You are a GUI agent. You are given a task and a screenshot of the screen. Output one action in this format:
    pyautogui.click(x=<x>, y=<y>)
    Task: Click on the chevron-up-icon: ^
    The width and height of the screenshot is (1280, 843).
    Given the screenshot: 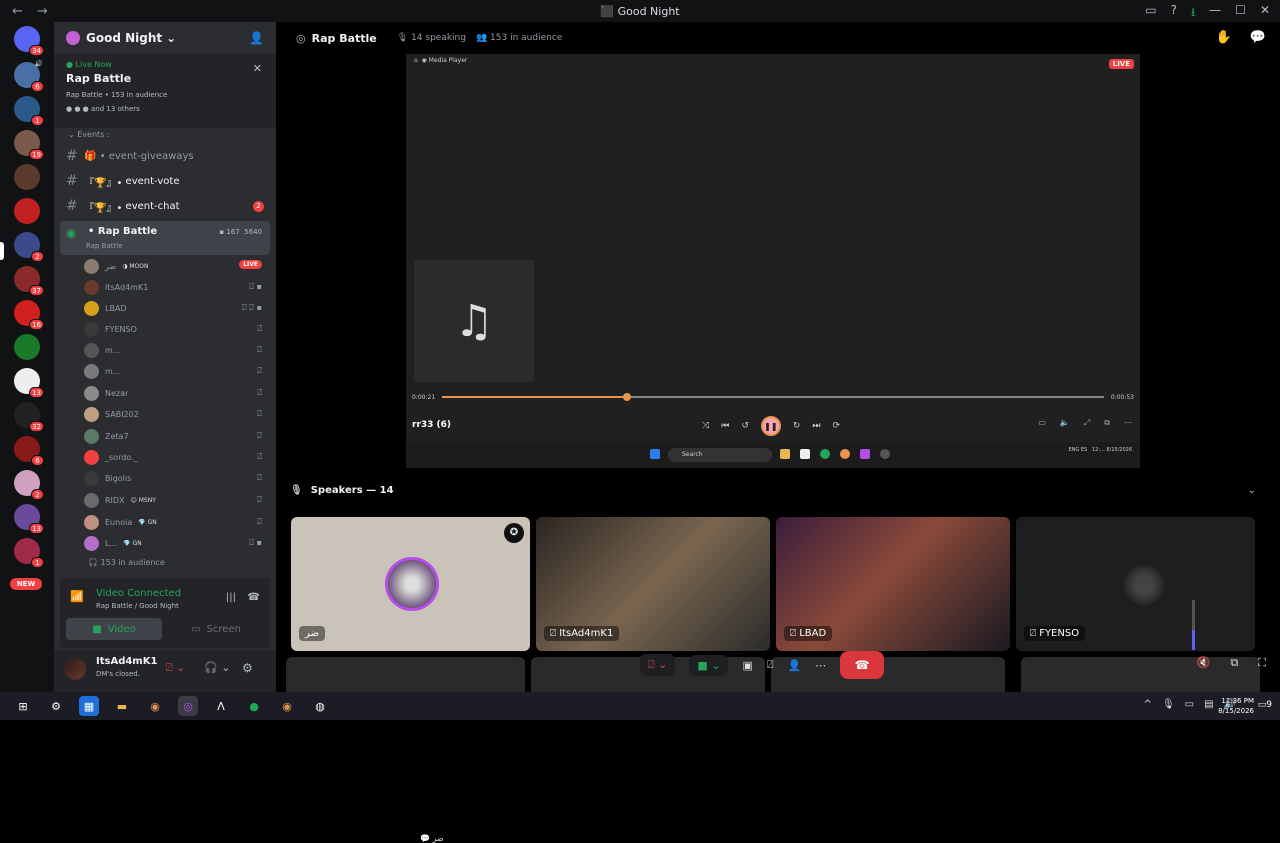 What is the action you would take?
    pyautogui.click(x=1148, y=704)
    